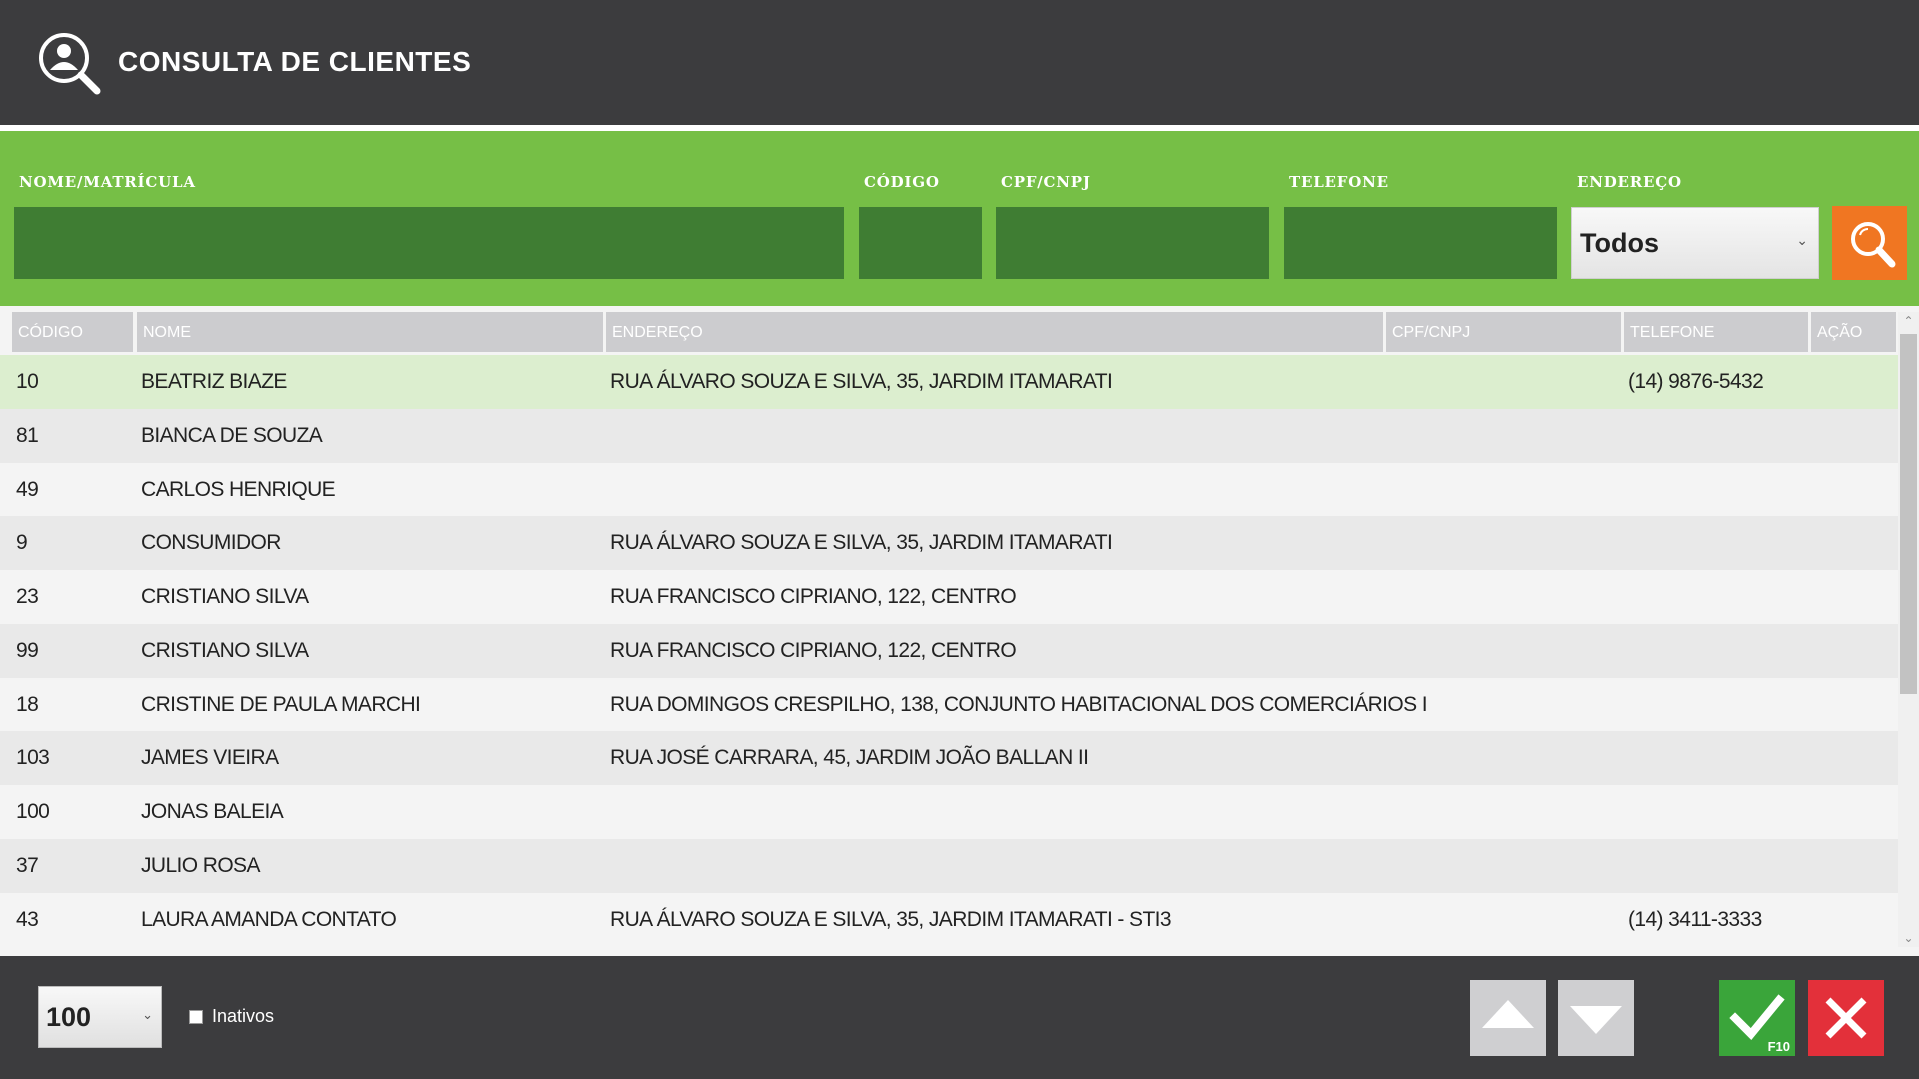 The height and width of the screenshot is (1079, 1919). What do you see at coordinates (1695, 919) in the screenshot?
I see `cell-telefone: (14) 3411-3333` at bounding box center [1695, 919].